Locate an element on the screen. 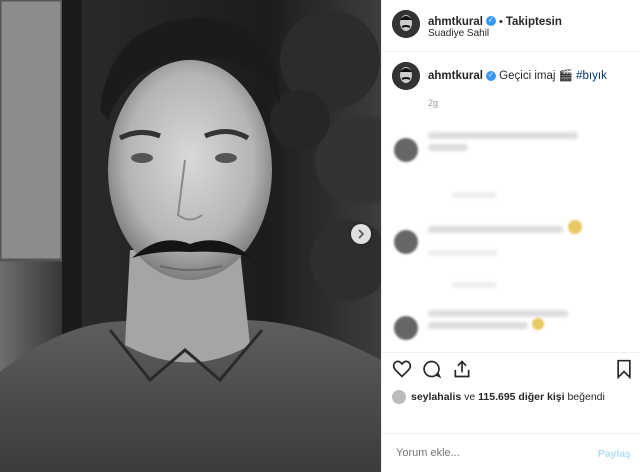 The width and height of the screenshot is (640, 473). likes-count: 115.695 diğer kişi is located at coordinates (521, 397).